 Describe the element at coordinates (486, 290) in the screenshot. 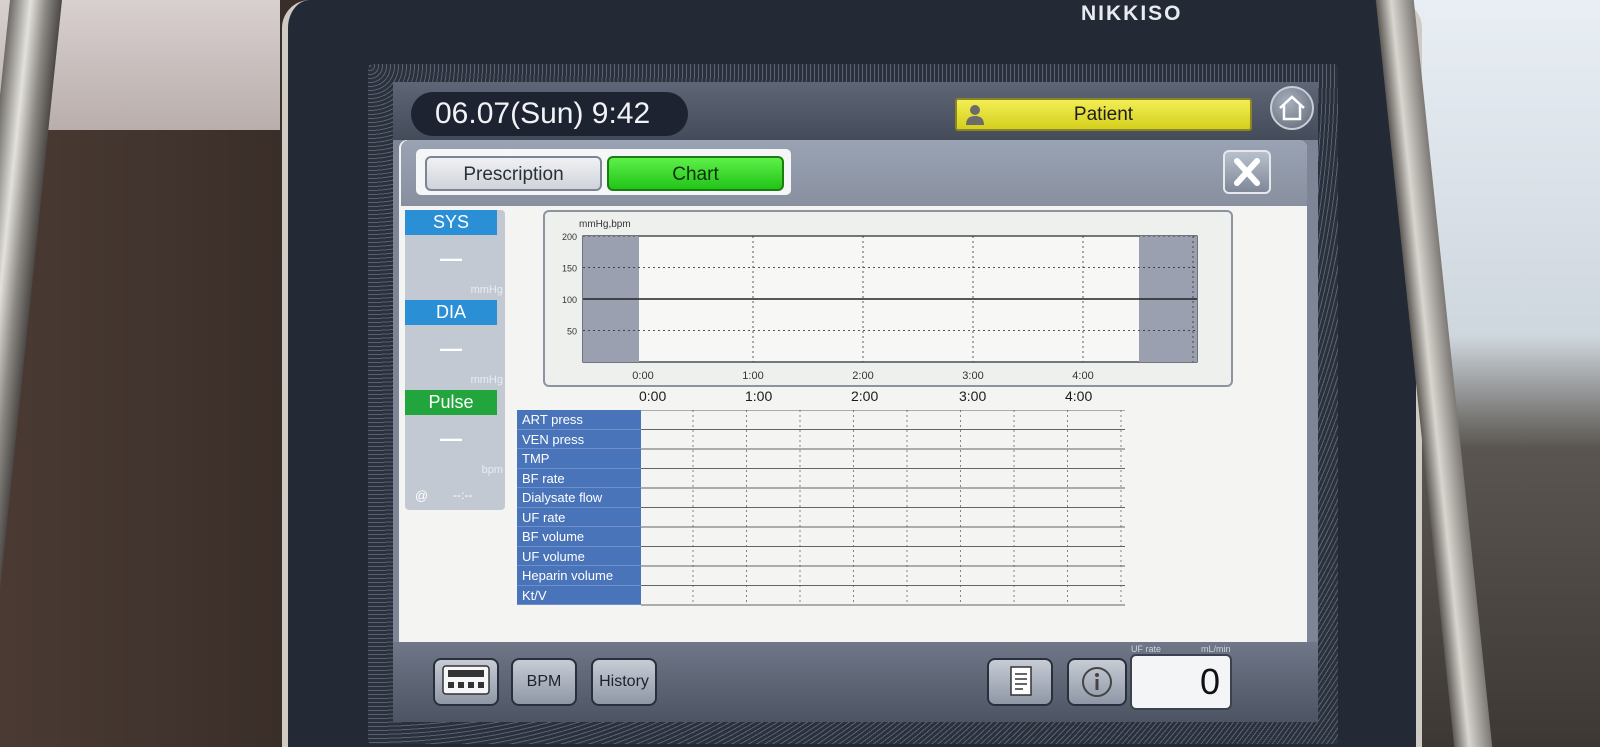

I see `sys-unit: mmHg` at that location.